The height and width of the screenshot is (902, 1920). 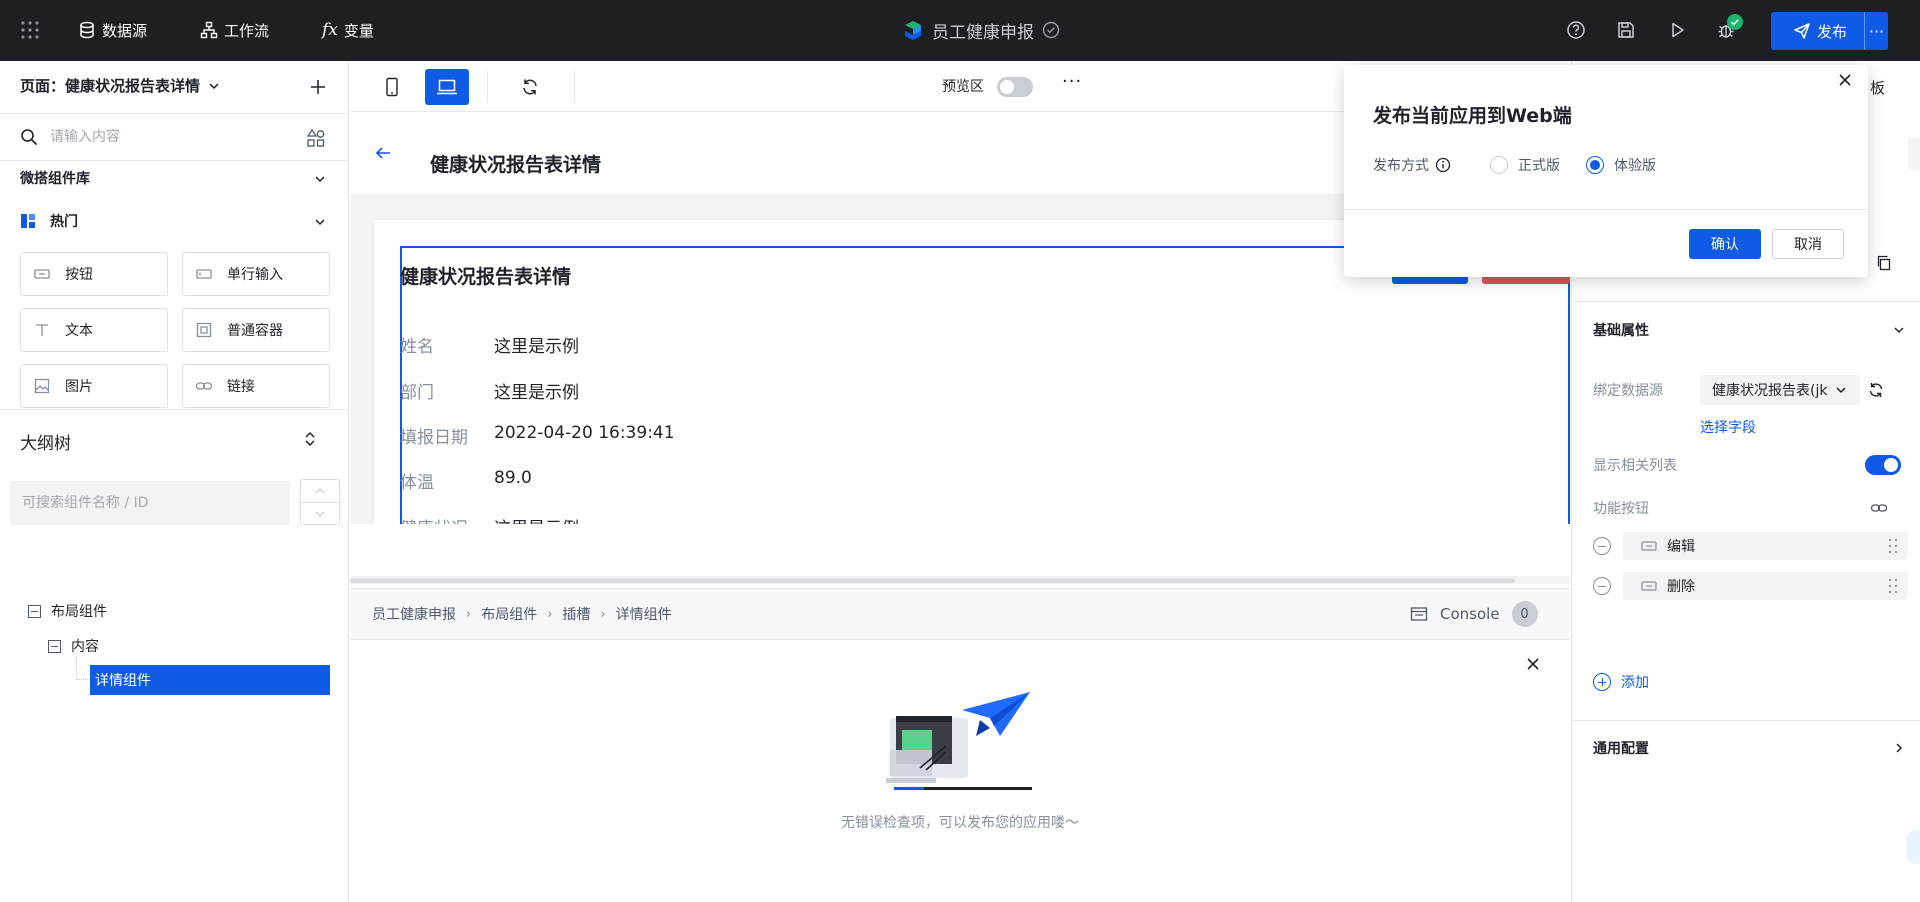 What do you see at coordinates (1913, 847) in the screenshot?
I see `help-bubble` at bounding box center [1913, 847].